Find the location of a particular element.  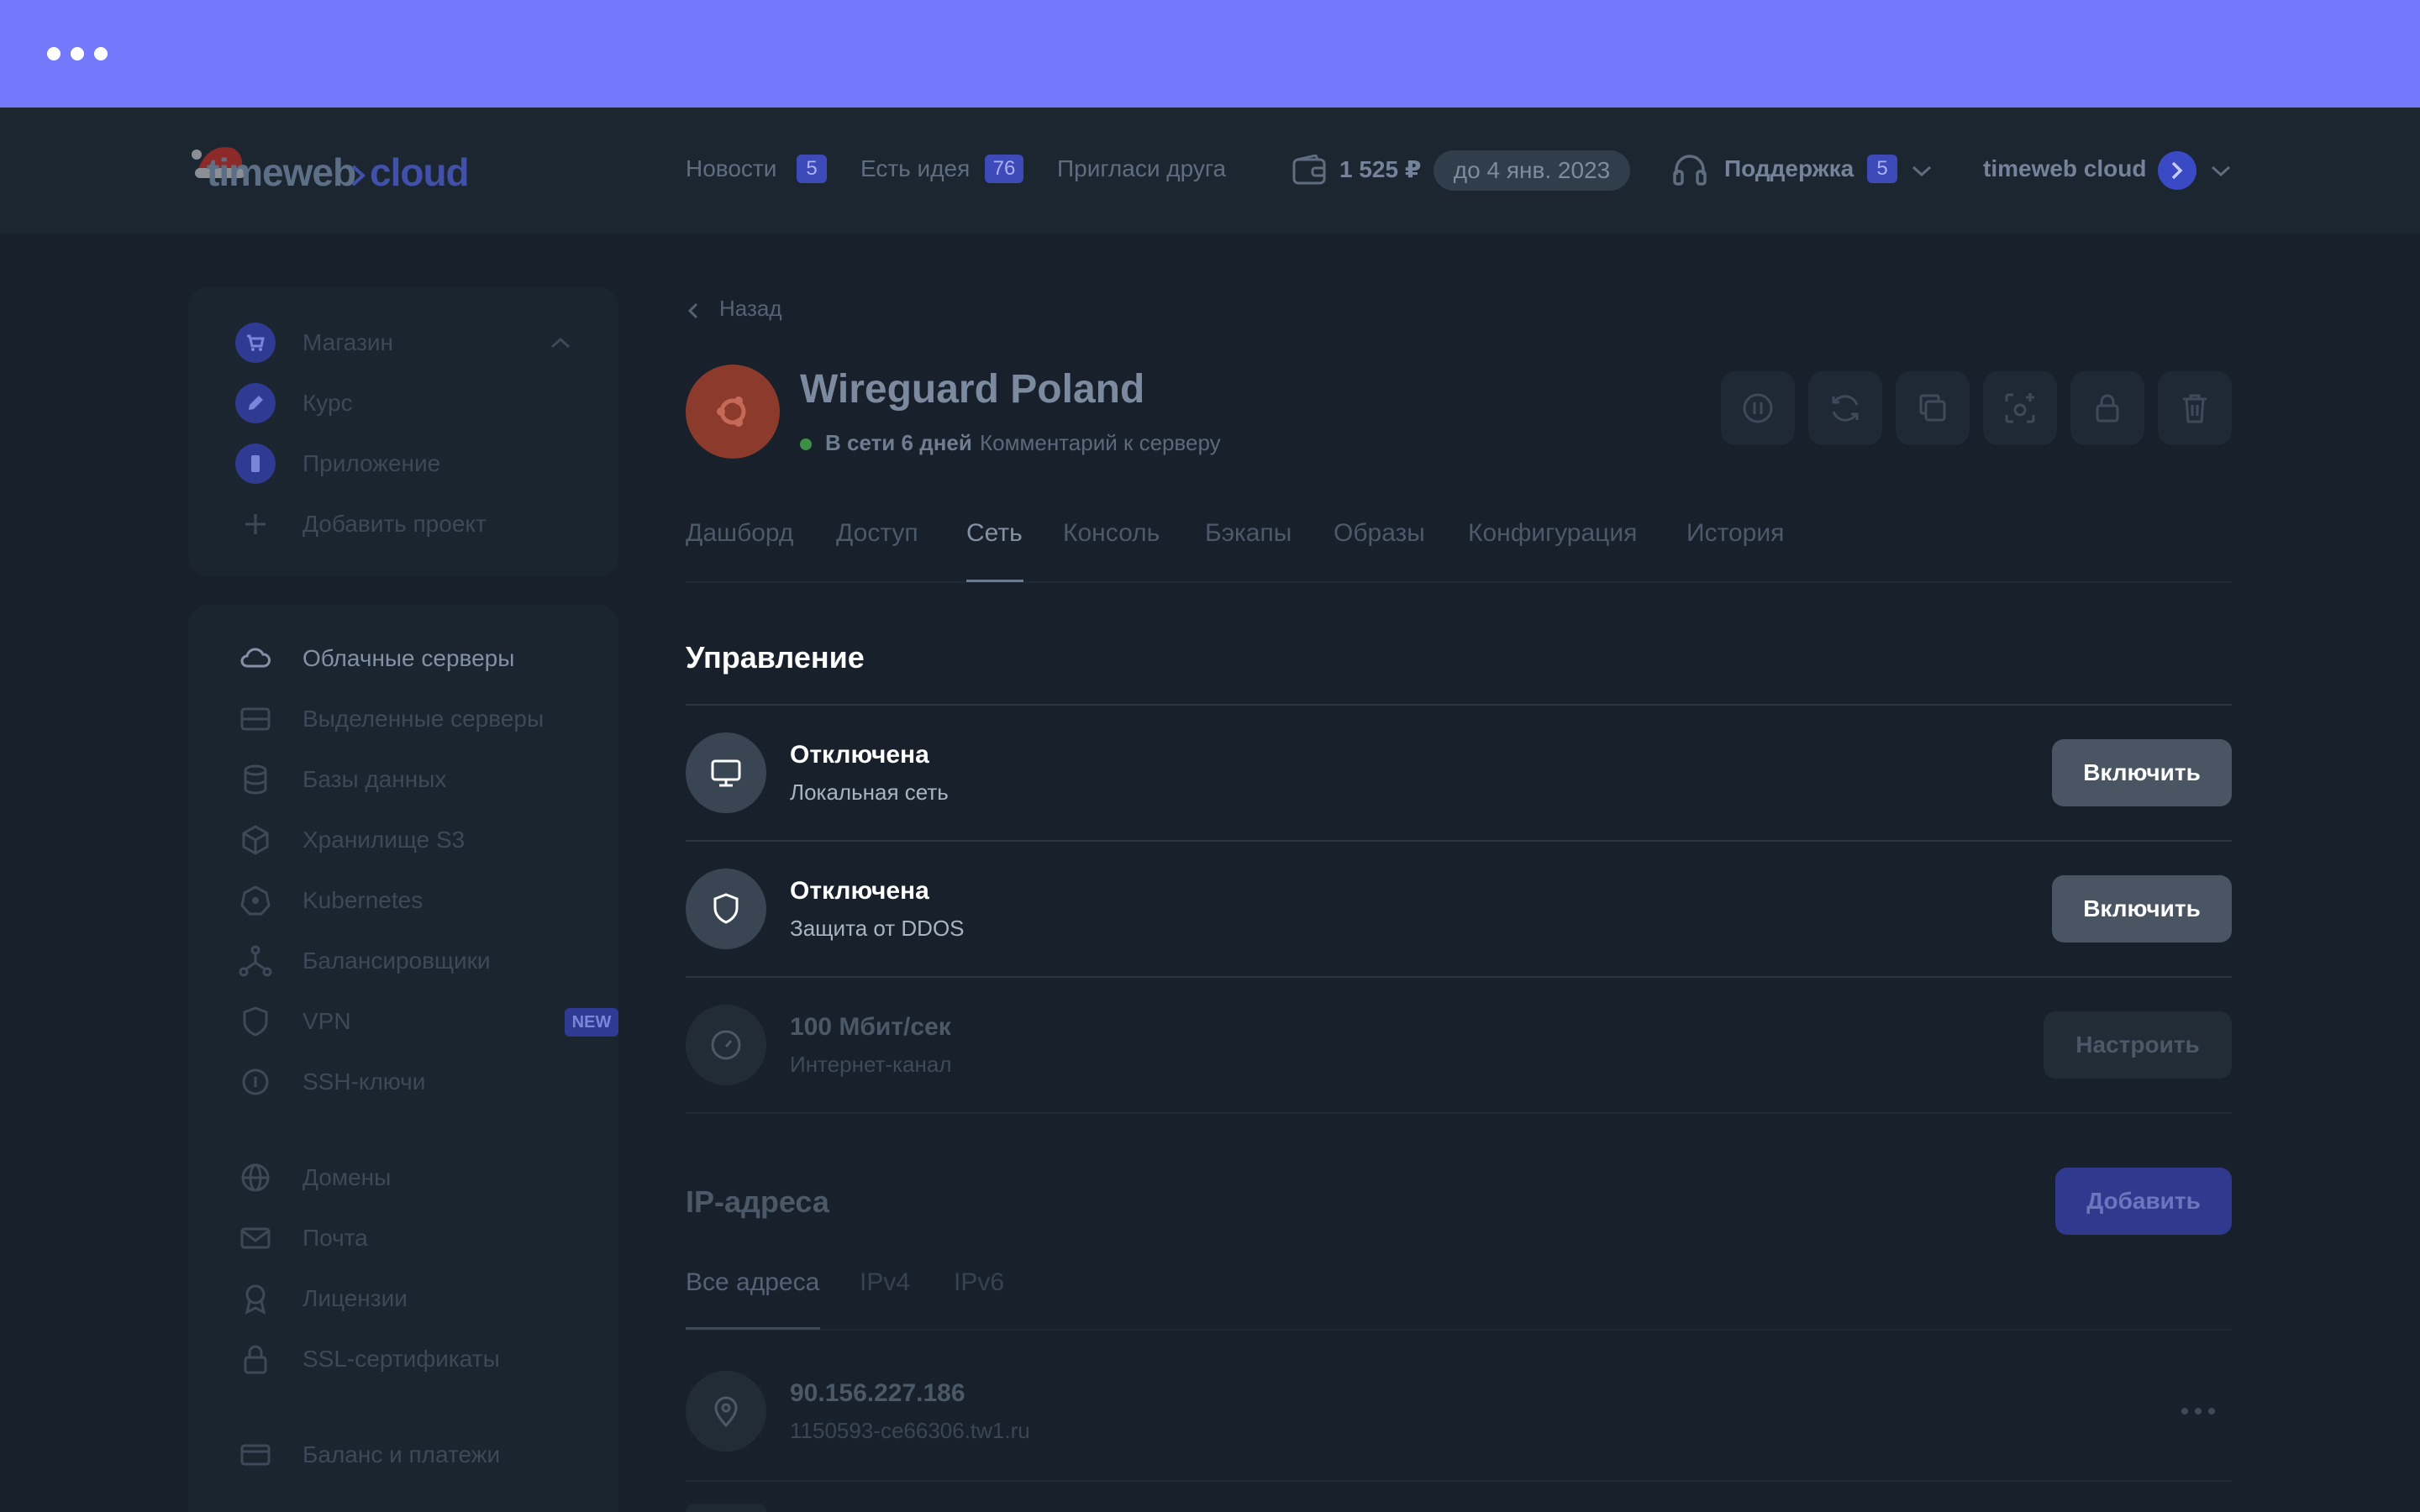

ip-hostname: 1150593-ce66306.tw1.ru is located at coordinates (910, 1430).